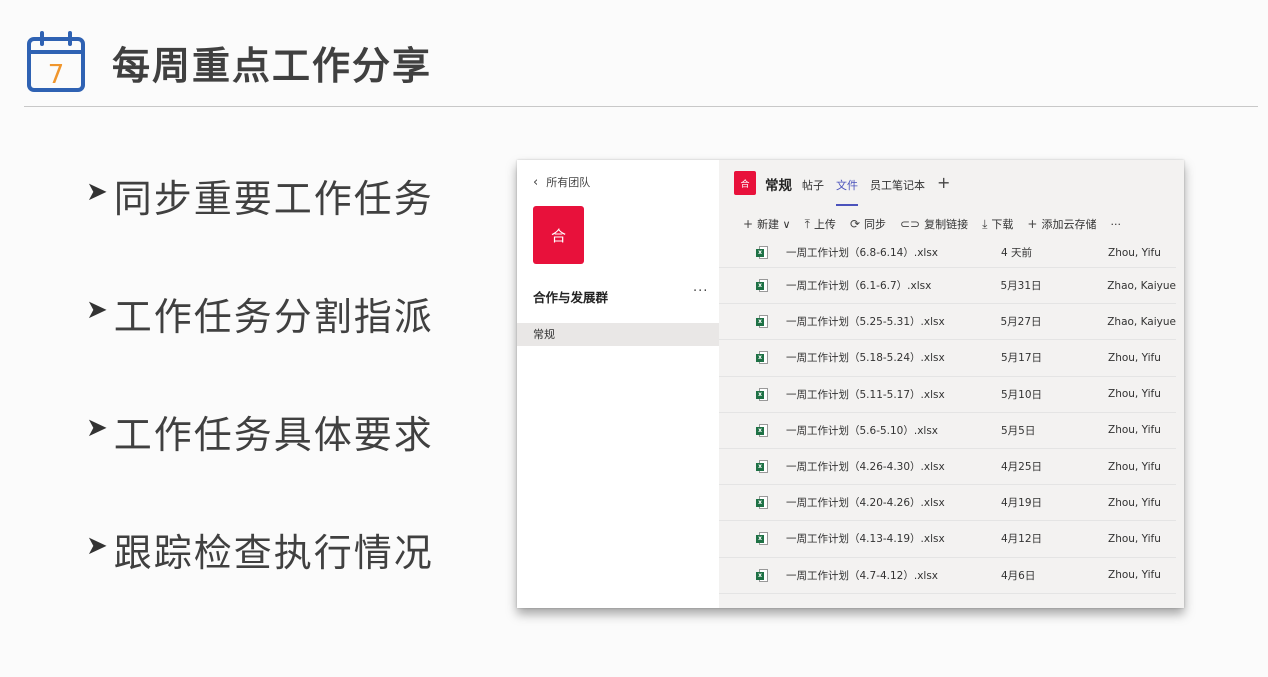 The height and width of the screenshot is (677, 1268). I want to click on copy-link-label: 复制链接, so click(946, 224).